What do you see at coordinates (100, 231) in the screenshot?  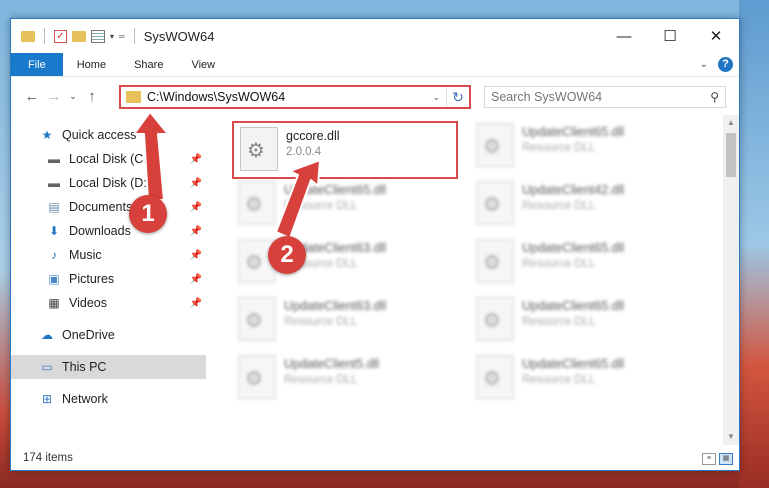 I see `sidebar-item-label: Downloads` at bounding box center [100, 231].